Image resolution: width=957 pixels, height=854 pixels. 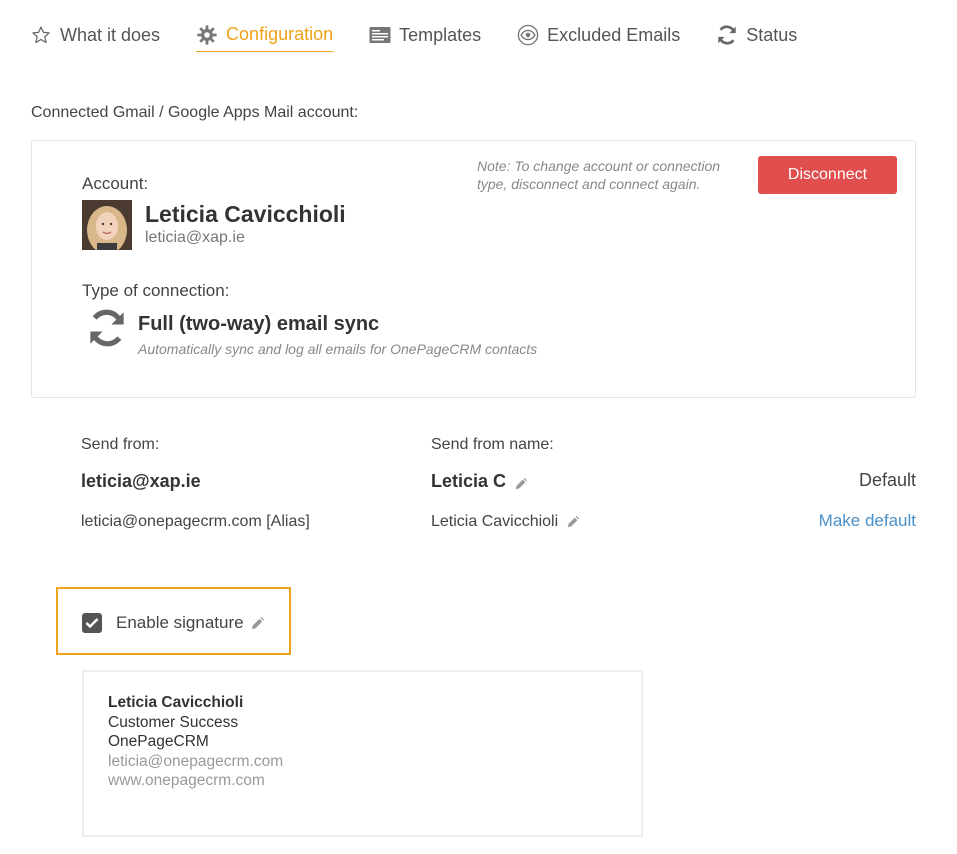 What do you see at coordinates (440, 34) in the screenshot?
I see `tab-label: Templates` at bounding box center [440, 34].